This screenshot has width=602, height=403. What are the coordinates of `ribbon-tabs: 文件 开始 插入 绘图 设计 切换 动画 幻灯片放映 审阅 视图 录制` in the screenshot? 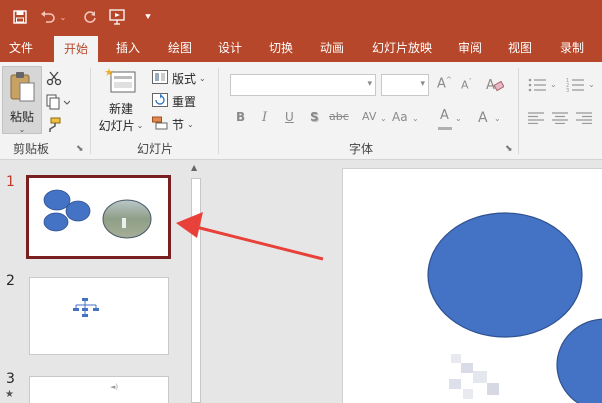 It's located at (301, 48).